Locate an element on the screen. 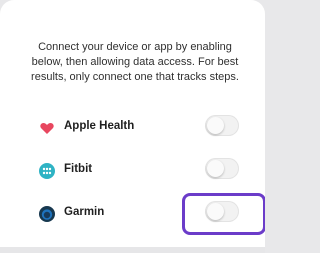 Image resolution: width=320 pixels, height=253 pixels. source-label: Fitbit is located at coordinates (78, 169).